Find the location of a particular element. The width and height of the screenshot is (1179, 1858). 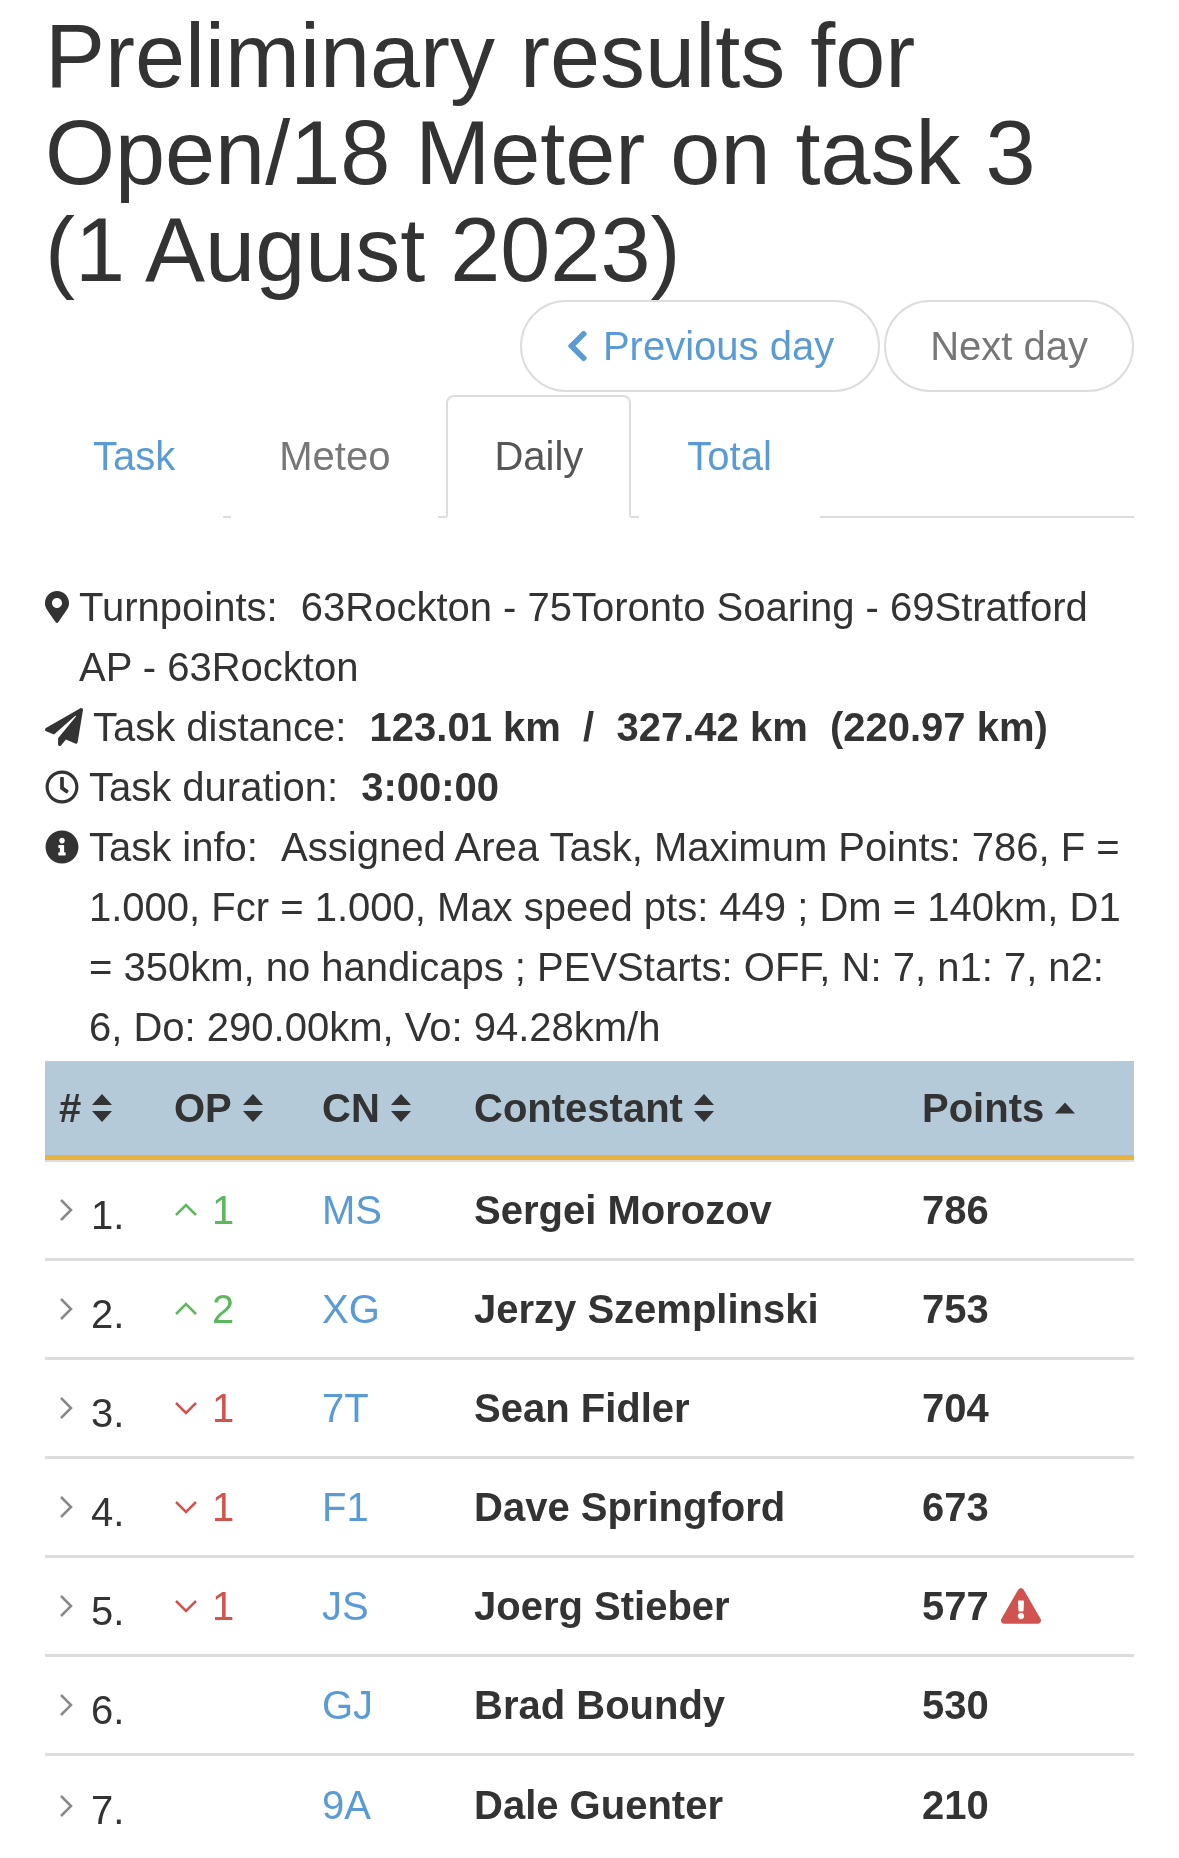

competition-number-link: XG is located at coordinates (351, 1309).